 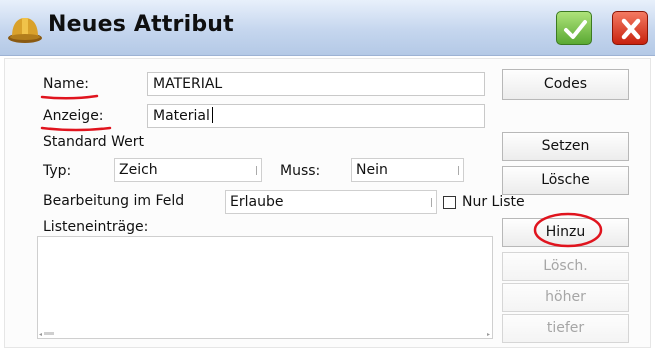 What do you see at coordinates (257, 202) in the screenshot?
I see `bearbeitung-select-value: Erlaube` at bounding box center [257, 202].